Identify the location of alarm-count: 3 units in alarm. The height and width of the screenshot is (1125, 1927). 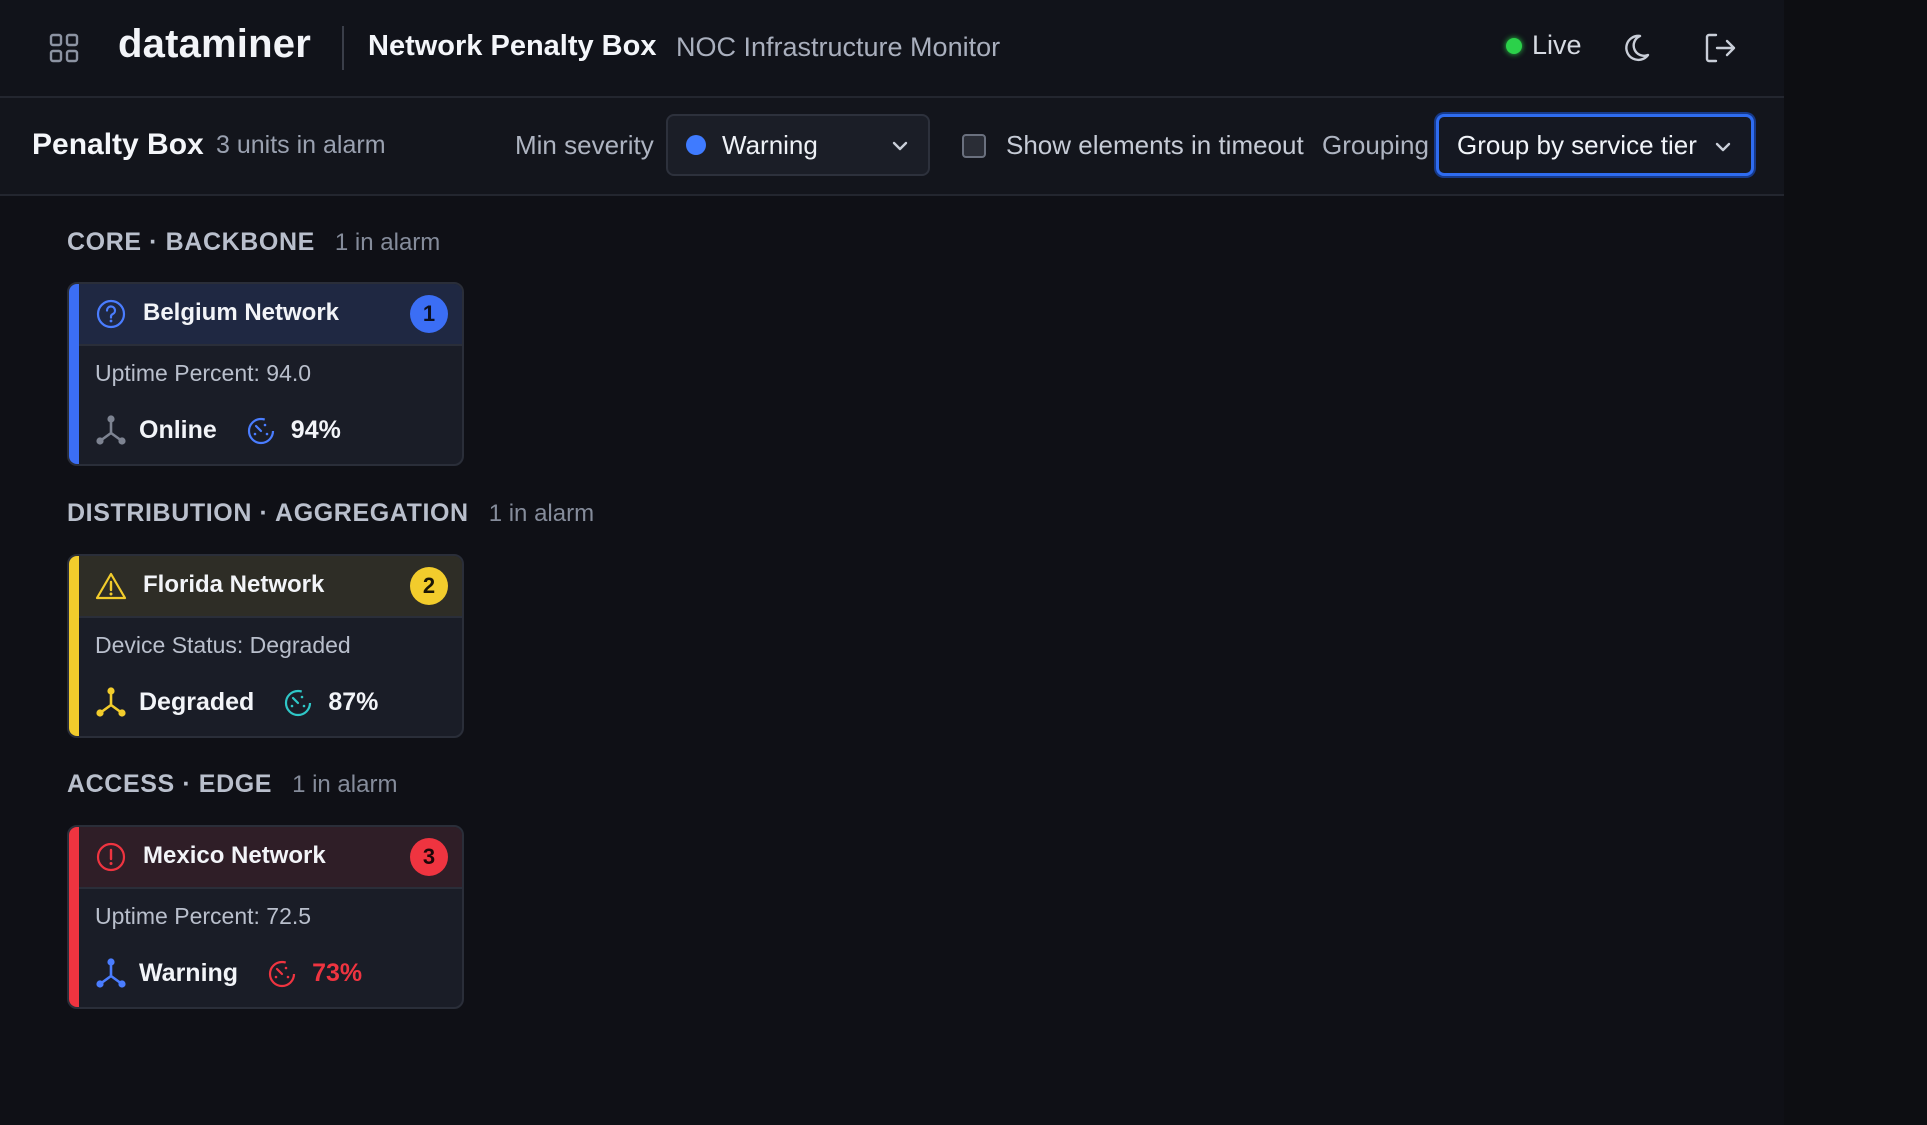
(301, 145).